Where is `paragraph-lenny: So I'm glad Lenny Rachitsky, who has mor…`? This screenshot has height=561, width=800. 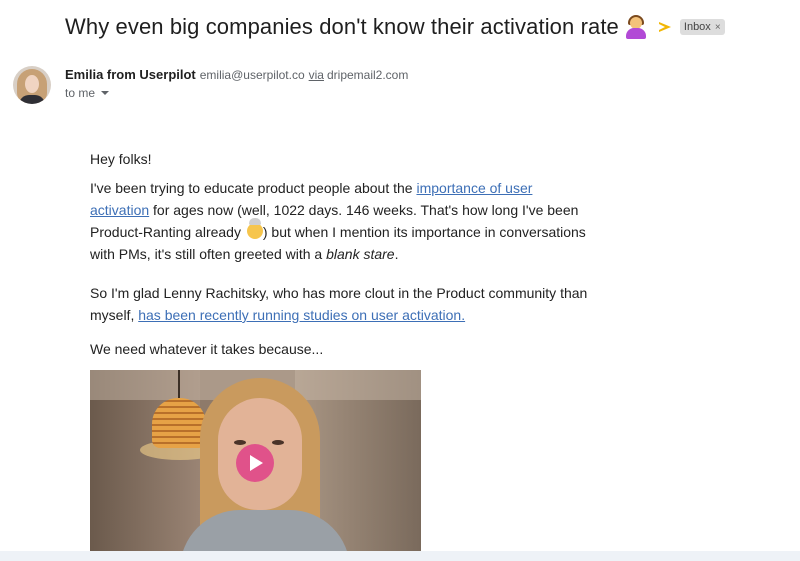 paragraph-lenny: So I'm glad Lenny Rachitsky, who has mor… is located at coordinates (340, 304).